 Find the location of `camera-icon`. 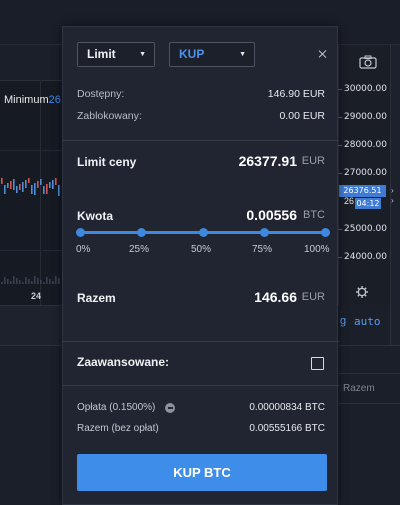

camera-icon is located at coordinates (368, 62).